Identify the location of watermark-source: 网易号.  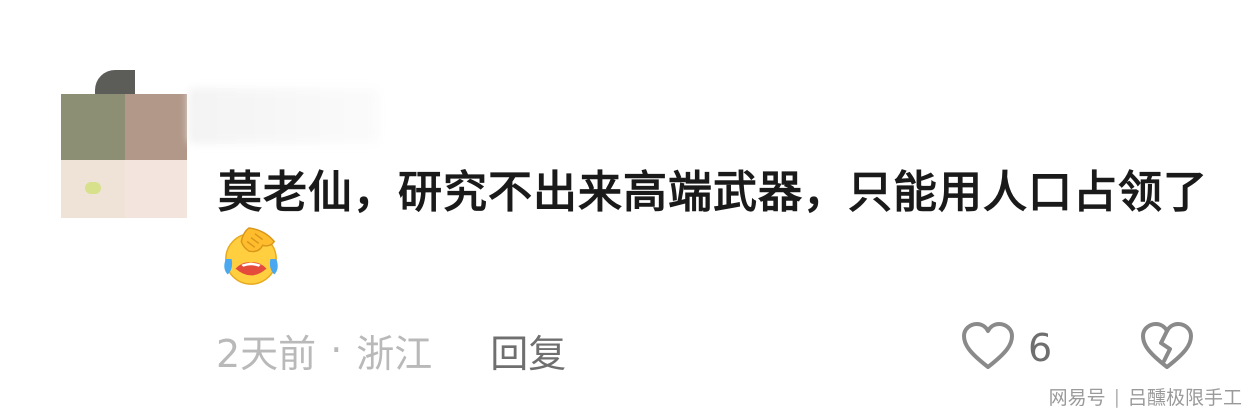
(1077, 398).